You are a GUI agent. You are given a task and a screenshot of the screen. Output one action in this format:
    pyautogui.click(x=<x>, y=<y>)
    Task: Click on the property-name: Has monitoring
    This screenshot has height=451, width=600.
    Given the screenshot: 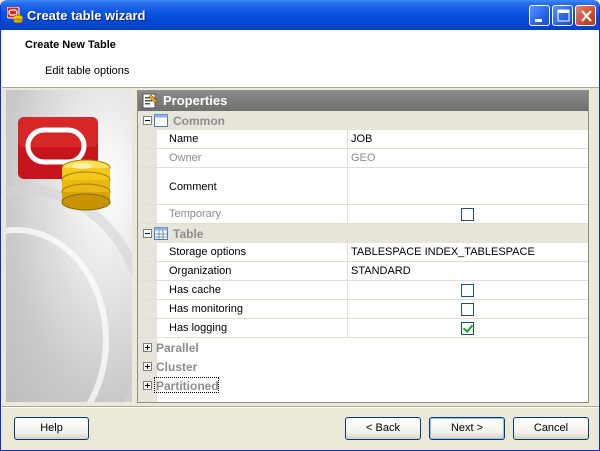 What is the action you would take?
    pyautogui.click(x=206, y=309)
    